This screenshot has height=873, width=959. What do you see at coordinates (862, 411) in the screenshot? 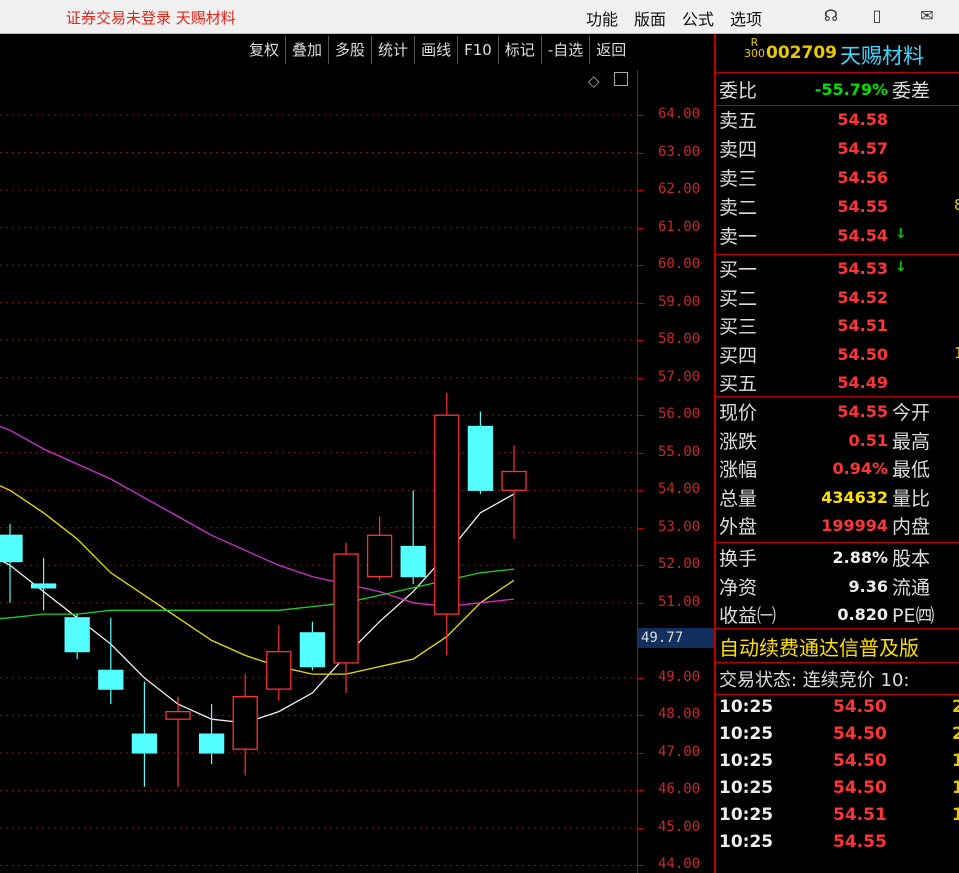
I see `stat-value: 54.55` at bounding box center [862, 411].